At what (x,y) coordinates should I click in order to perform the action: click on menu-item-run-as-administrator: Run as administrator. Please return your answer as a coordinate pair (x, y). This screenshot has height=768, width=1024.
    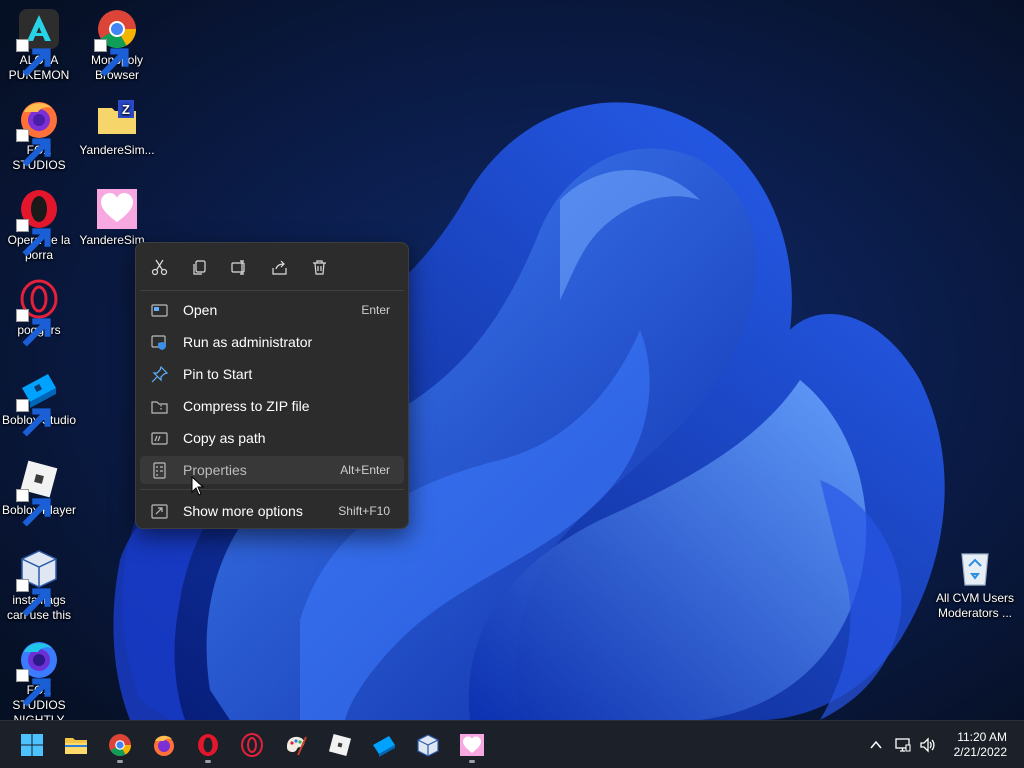
    Looking at the image, I should click on (272, 342).